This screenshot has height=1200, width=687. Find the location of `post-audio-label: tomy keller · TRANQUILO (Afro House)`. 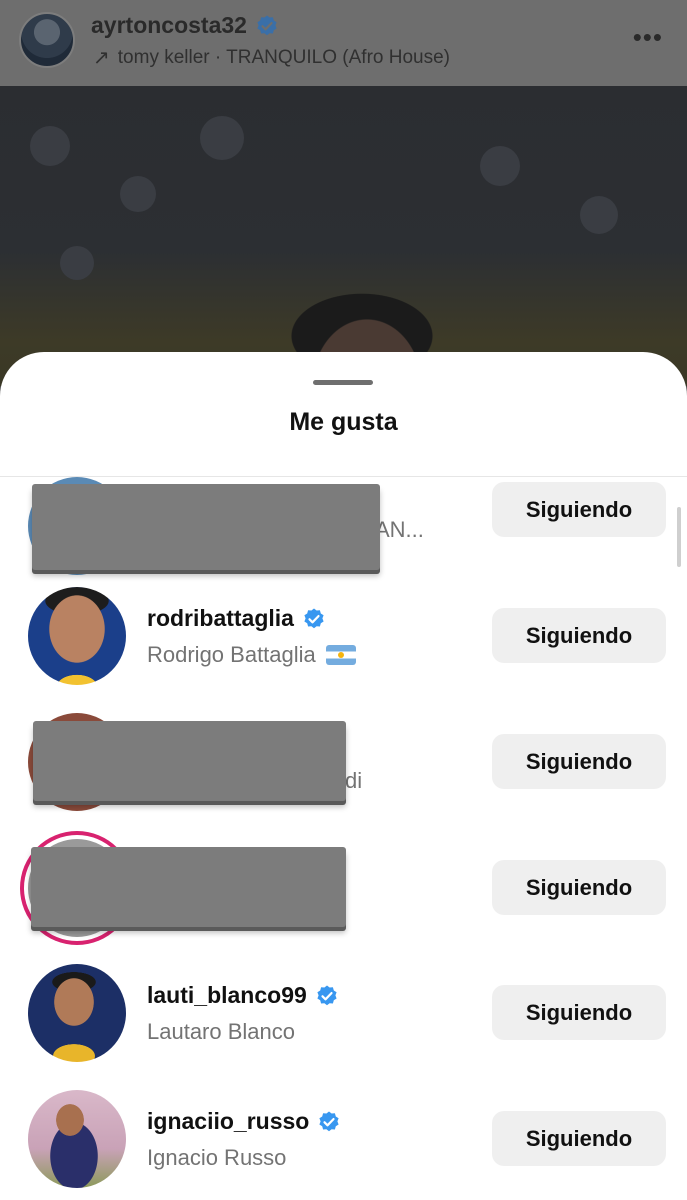

post-audio-label: tomy keller · TRANQUILO (Afro House) is located at coordinates (283, 57).